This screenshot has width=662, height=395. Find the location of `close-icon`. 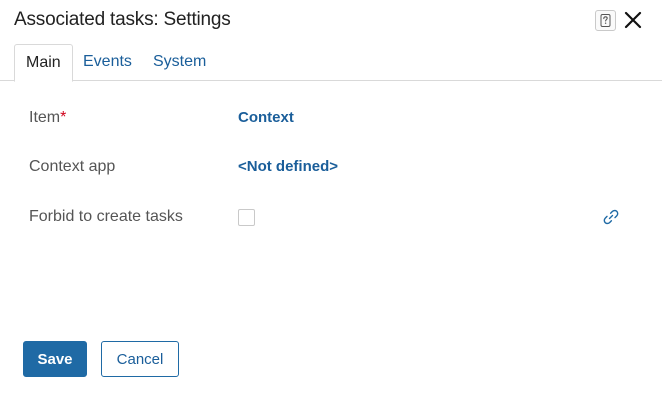

close-icon is located at coordinates (633, 20).